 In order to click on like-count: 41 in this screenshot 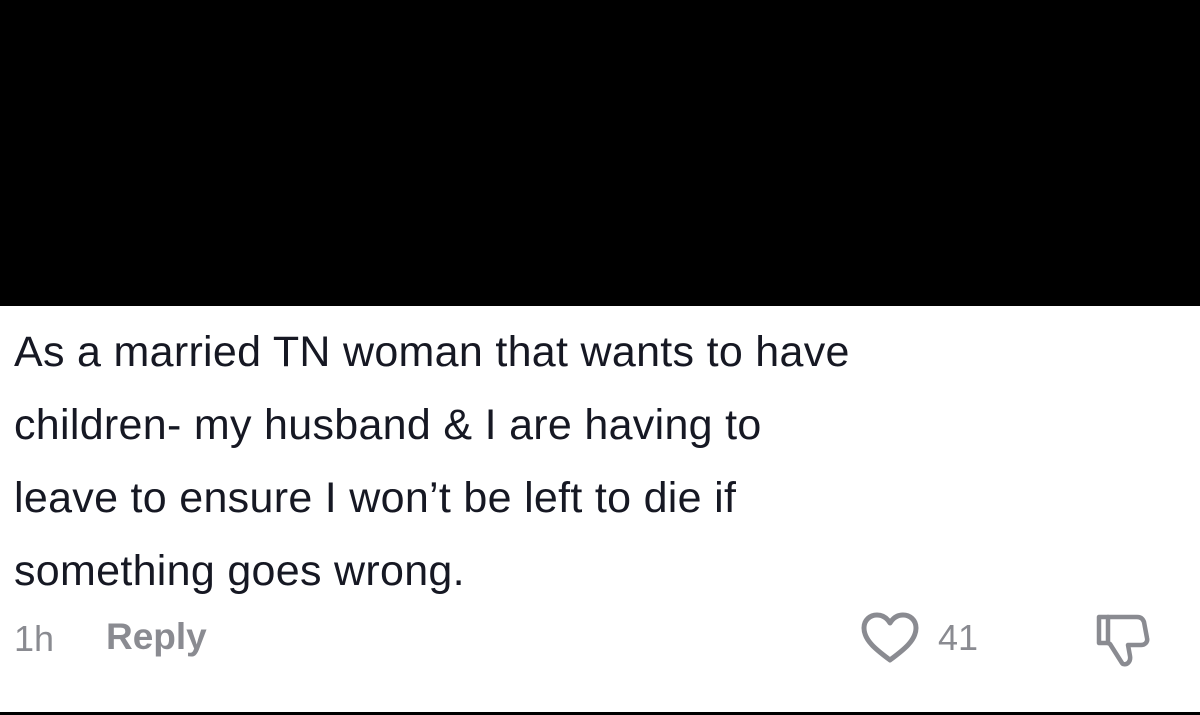, I will do `click(958, 637)`.